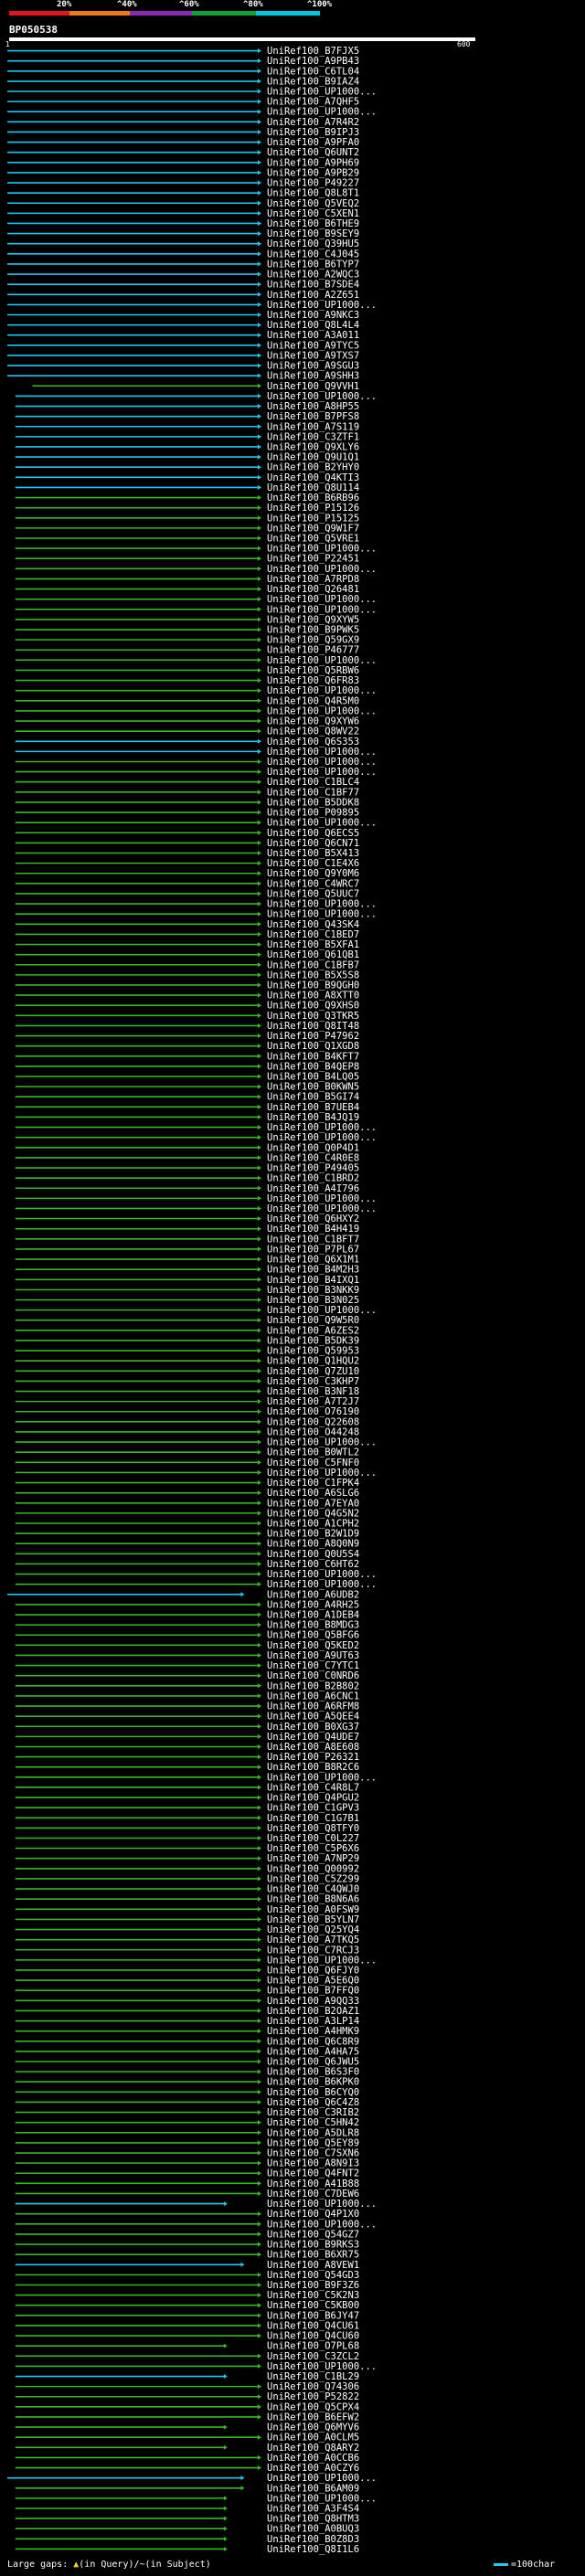  I want to click on legend-large-gaps: Large gaps:, so click(41, 2565).